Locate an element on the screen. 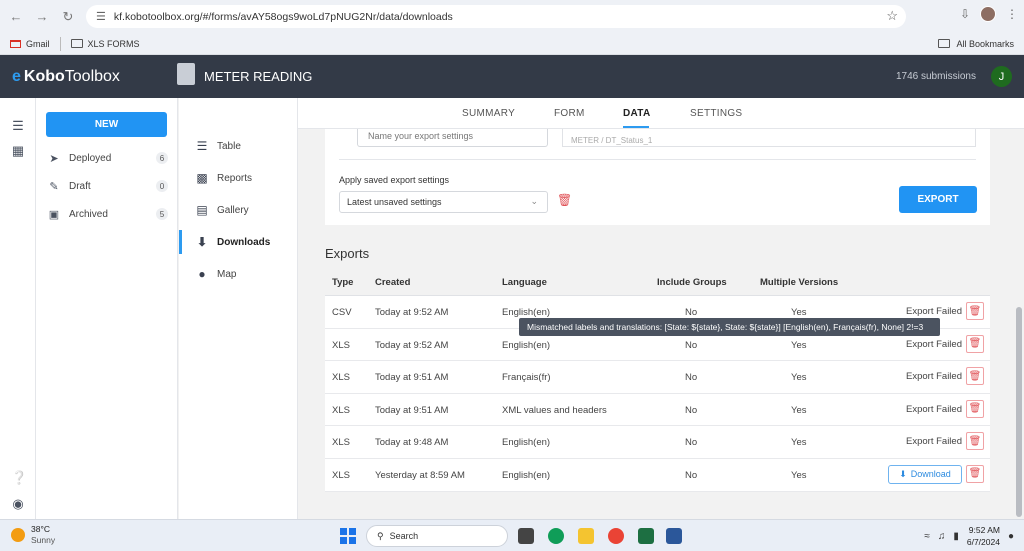  word-icon is located at coordinates (674, 536).